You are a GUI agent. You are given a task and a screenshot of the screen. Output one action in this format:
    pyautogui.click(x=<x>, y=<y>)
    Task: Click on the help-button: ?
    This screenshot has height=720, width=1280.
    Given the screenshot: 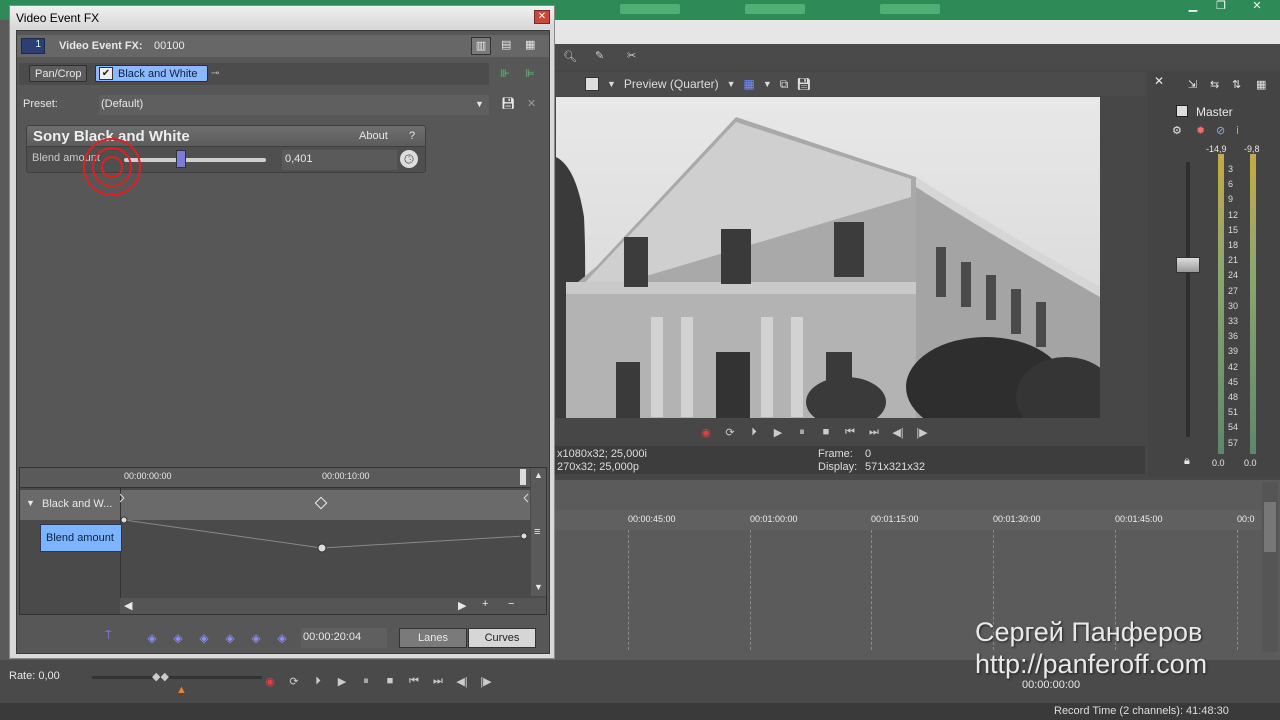 What is the action you would take?
    pyautogui.click(x=412, y=136)
    